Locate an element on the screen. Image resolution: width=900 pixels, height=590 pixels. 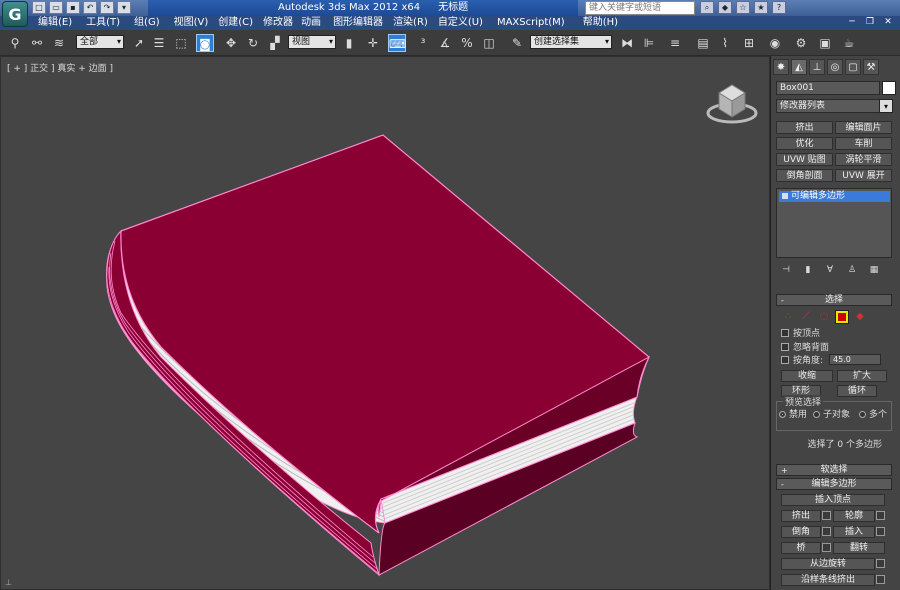
soft-selection-rollout-header: + 软选择 is located at coordinates (834, 470).